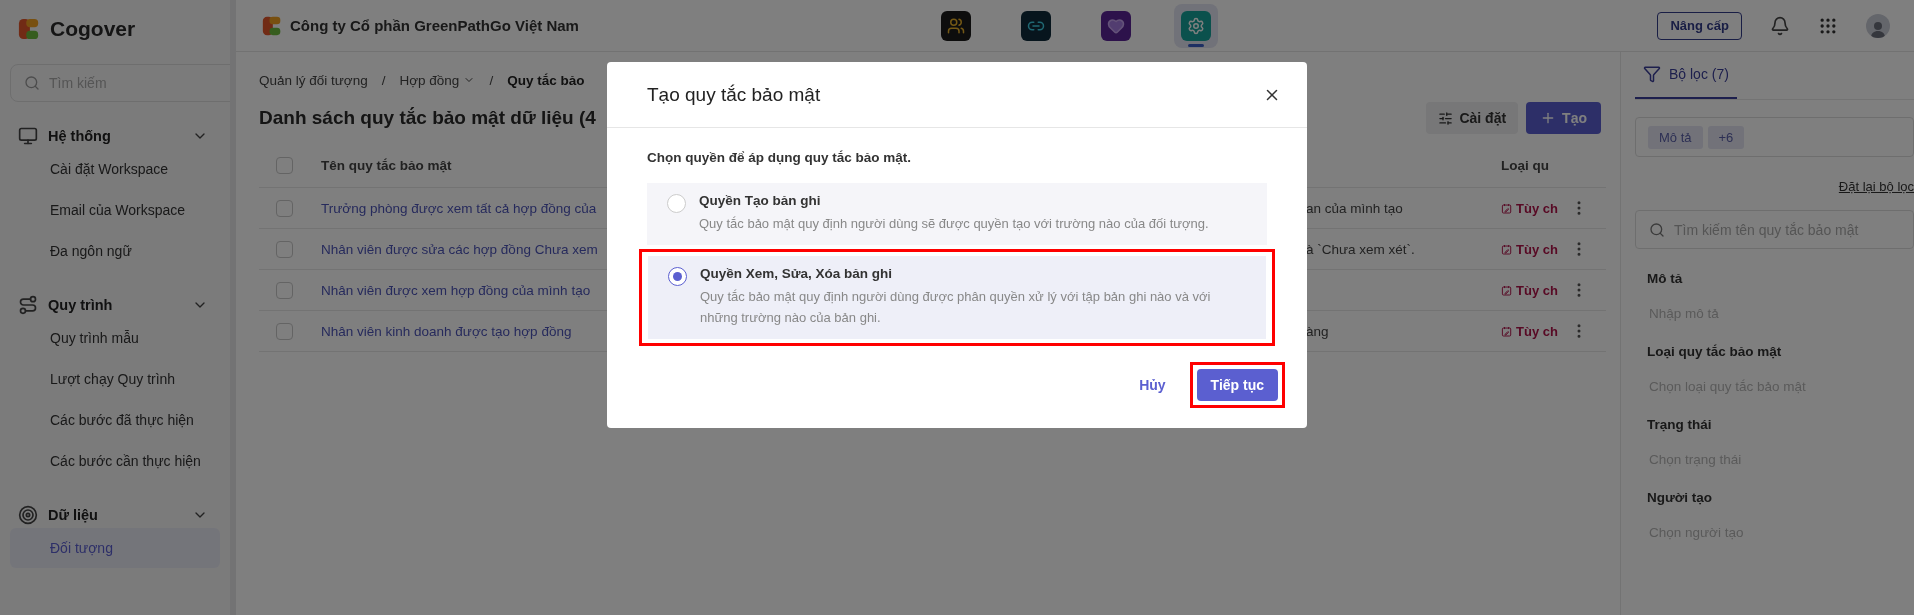  I want to click on page-title: Danh sách quy tắc bảo mật dữ liệu (4, so click(427, 118).